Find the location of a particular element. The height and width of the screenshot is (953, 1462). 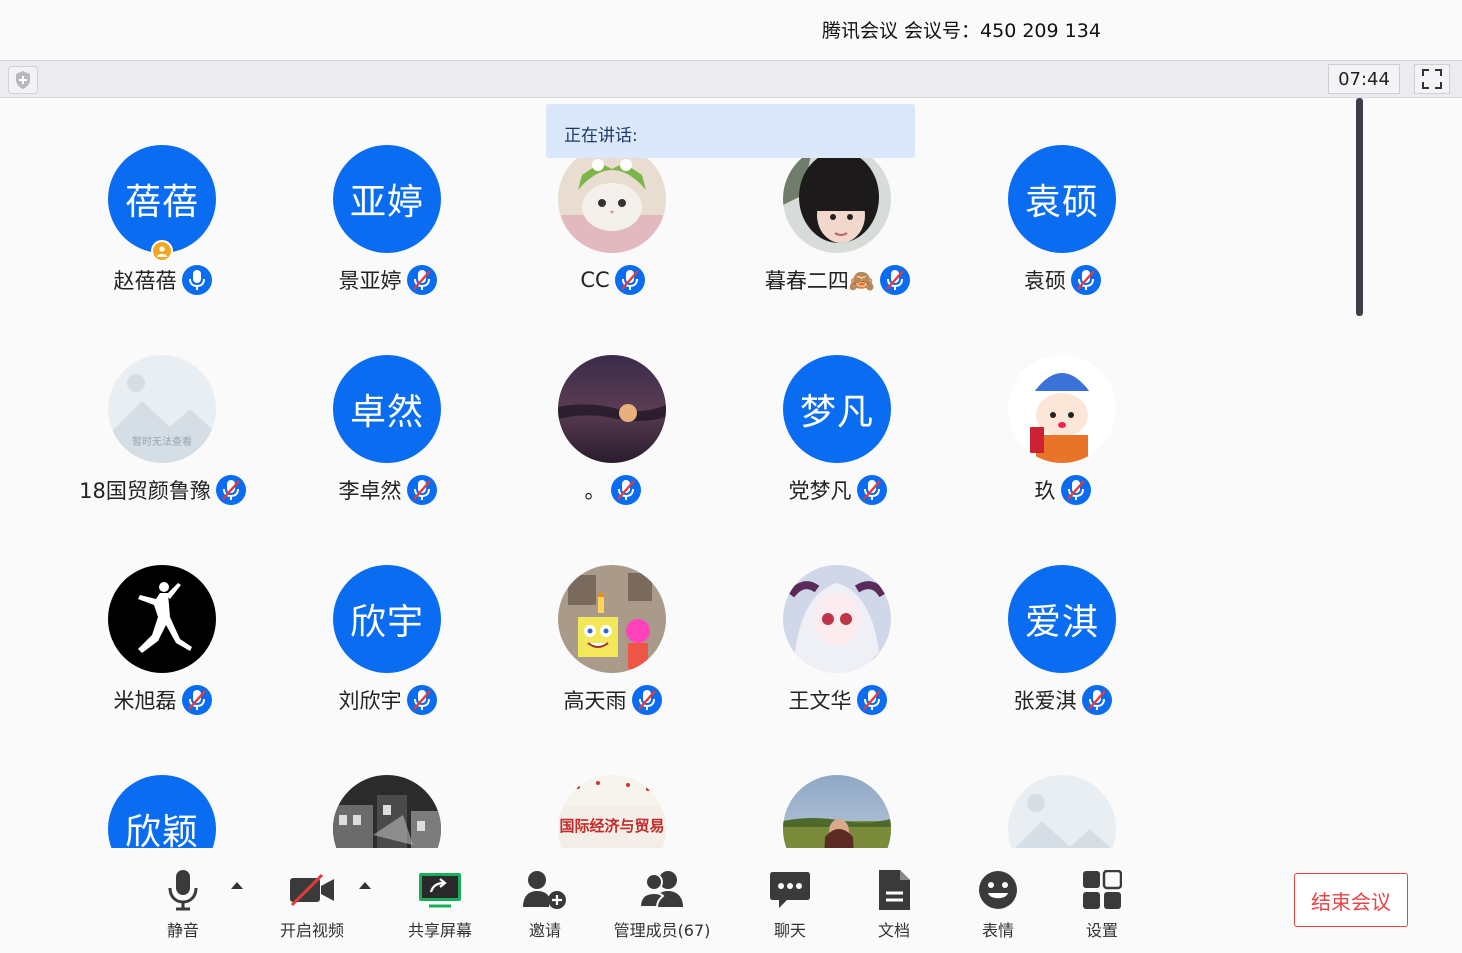

manage-members-button: 管理成员(67) is located at coordinates (662, 904).